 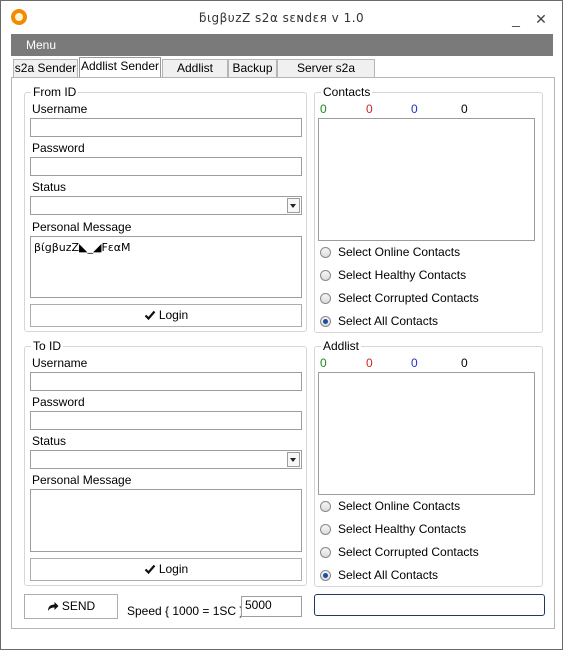 What do you see at coordinates (53, 606) in the screenshot?
I see `share-arrow-icon` at bounding box center [53, 606].